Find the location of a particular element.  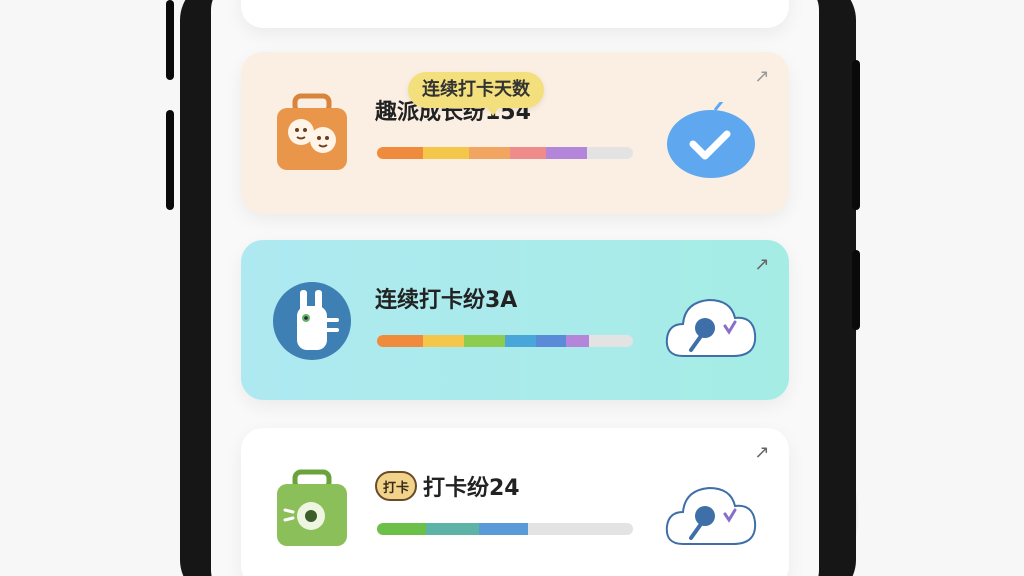

card-partial is located at coordinates (515, 14).